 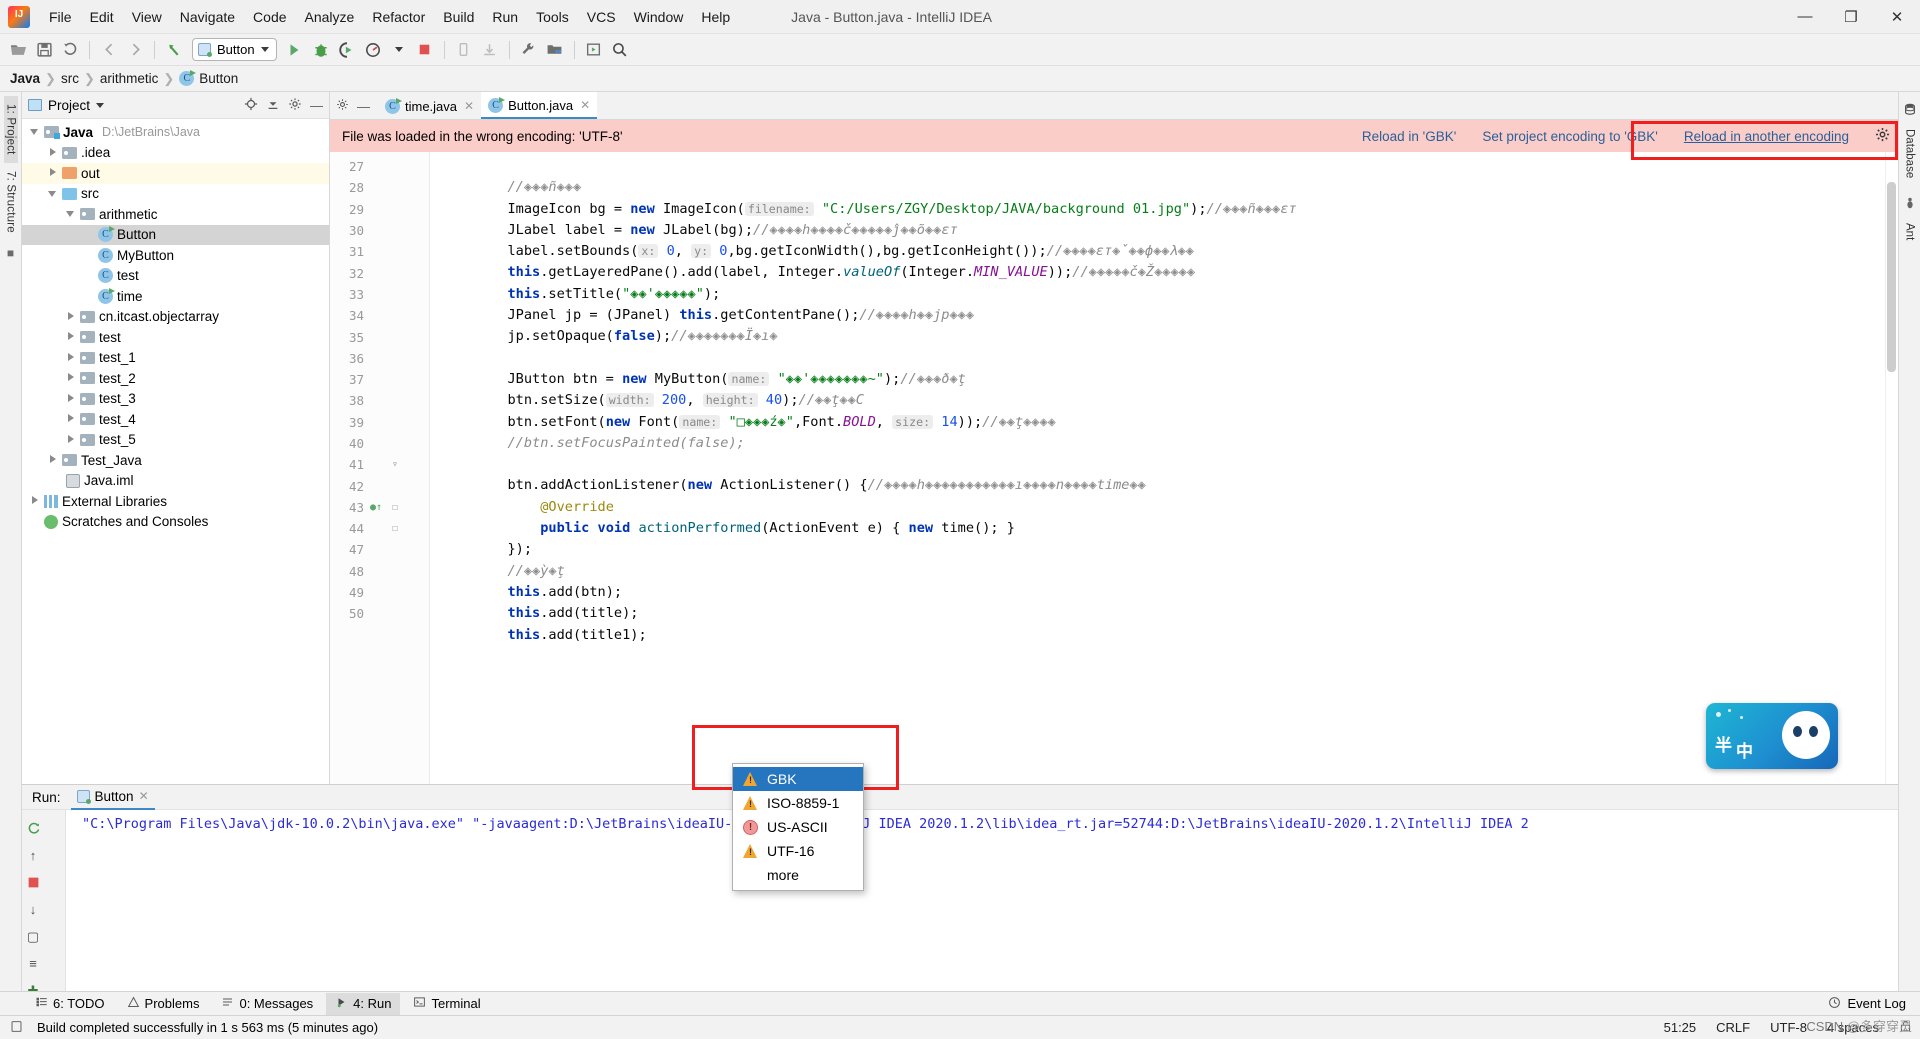 What do you see at coordinates (594, 50) in the screenshot?
I see `run-anything-icon` at bounding box center [594, 50].